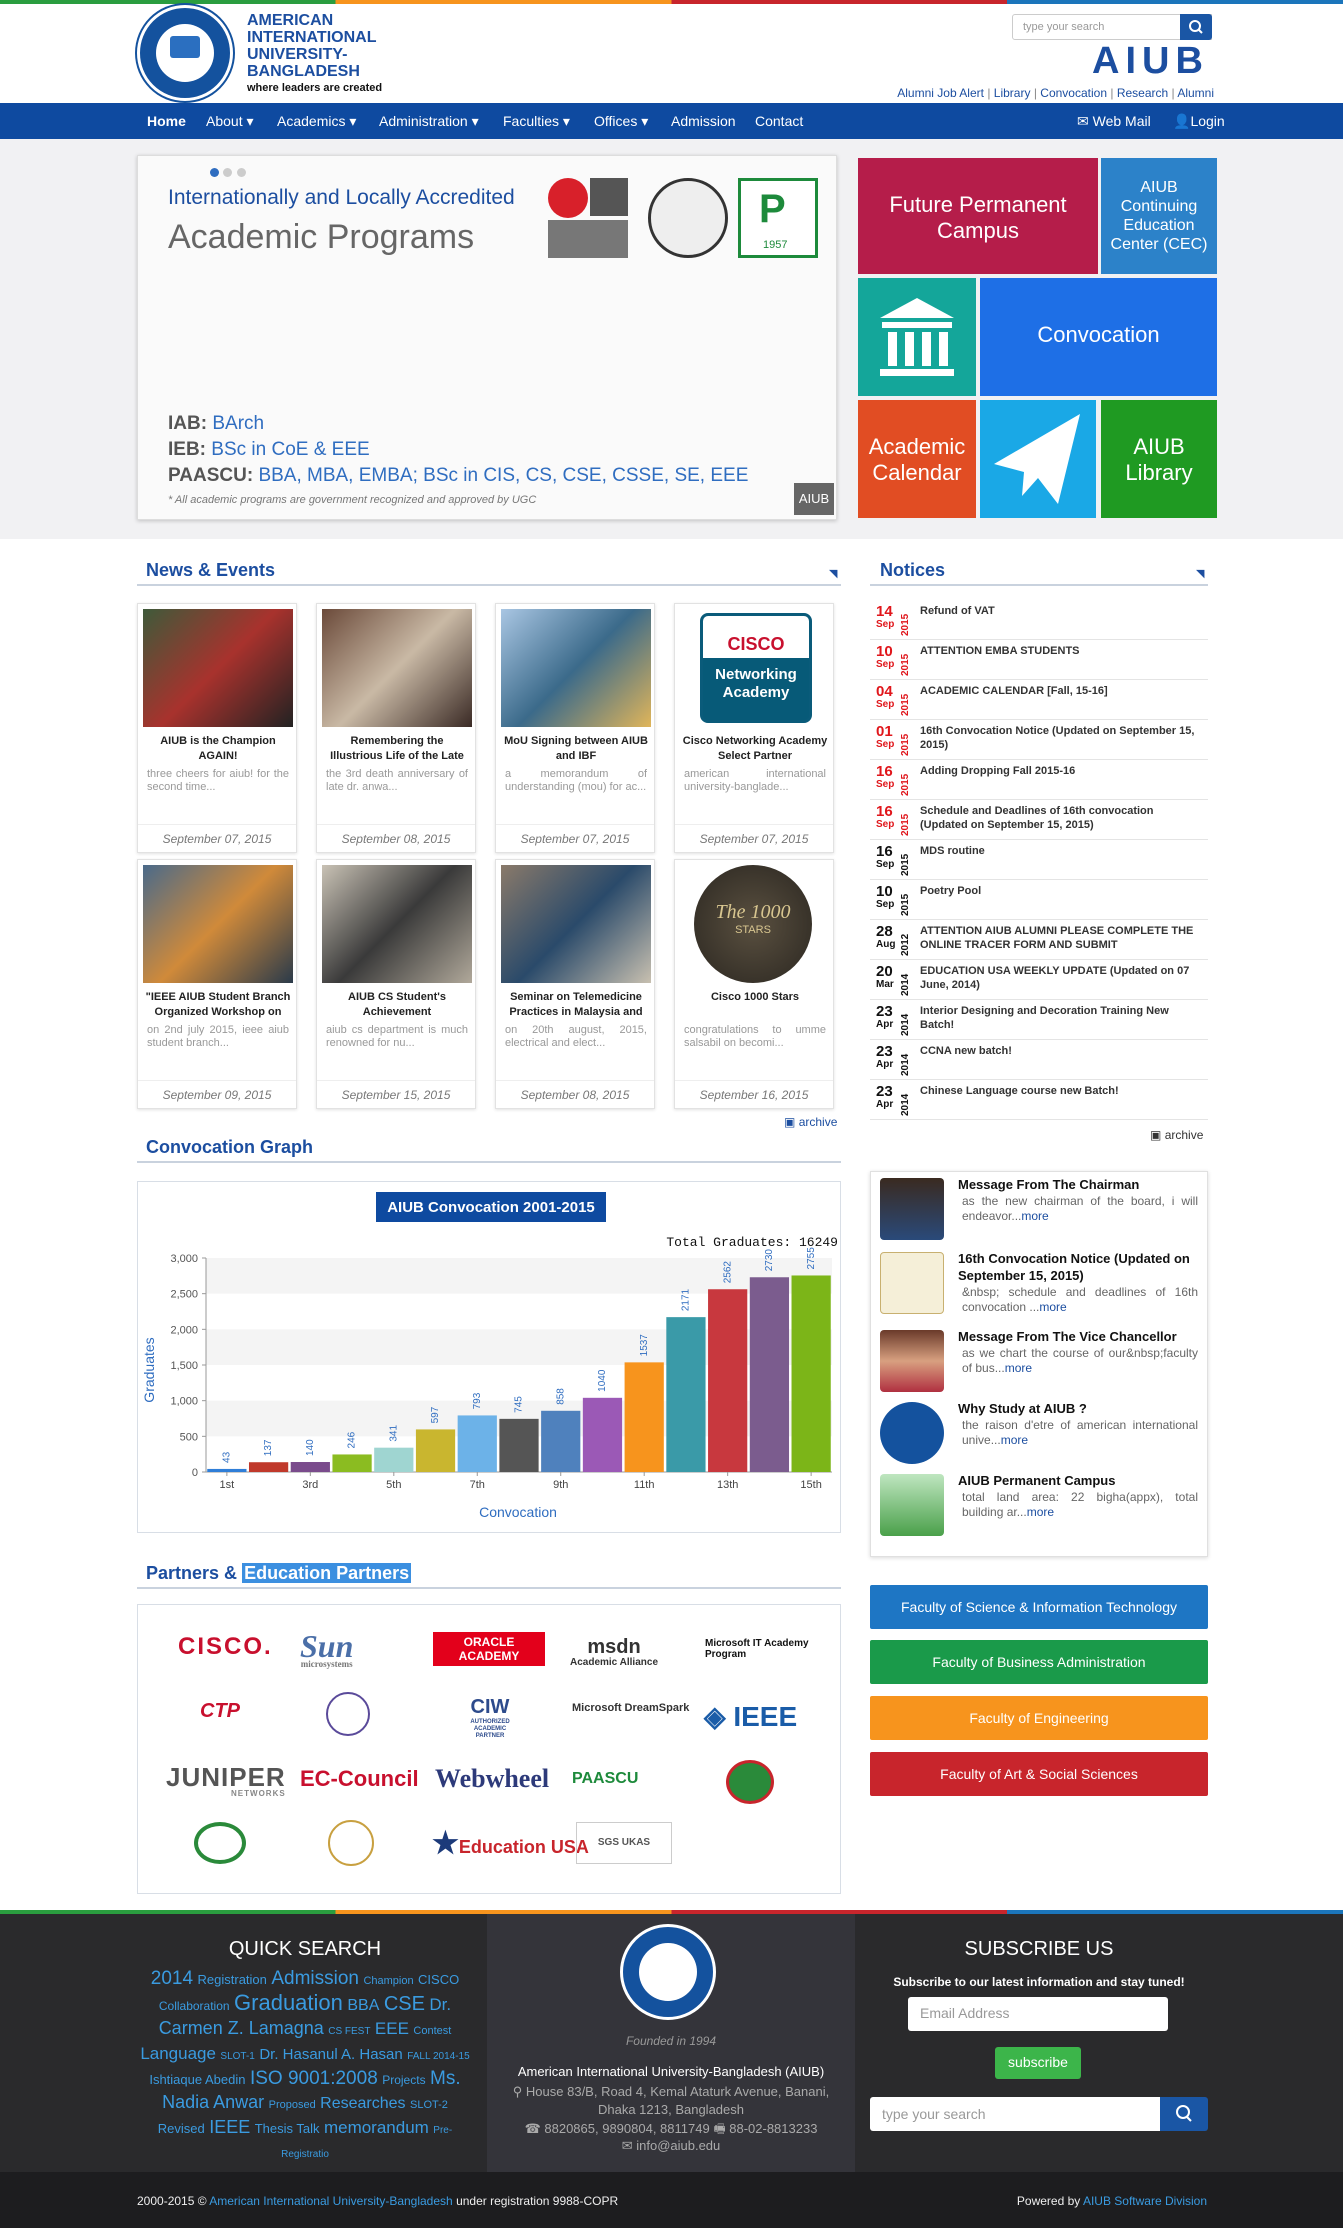  What do you see at coordinates (310, 1467) in the screenshot?
I see `bar-3rd` at bounding box center [310, 1467].